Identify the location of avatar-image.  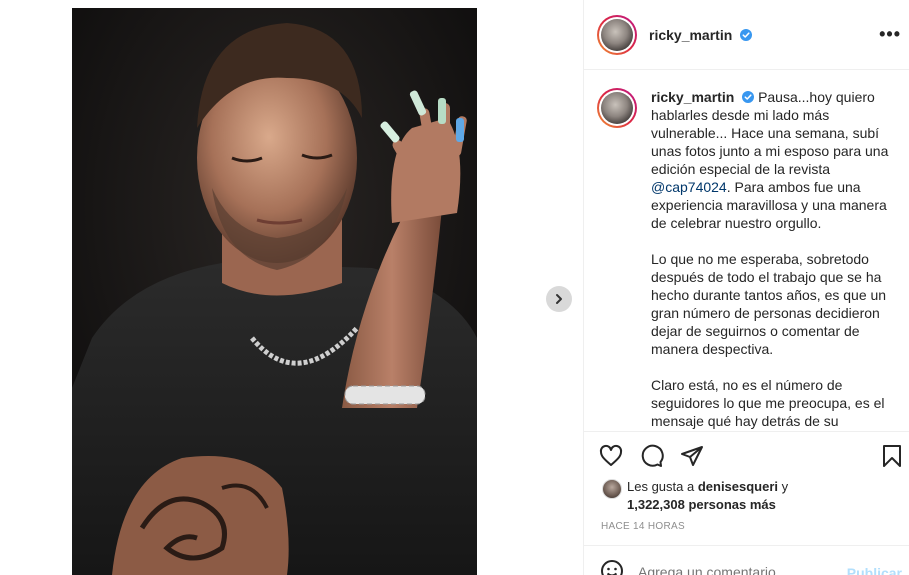
(617, 34).